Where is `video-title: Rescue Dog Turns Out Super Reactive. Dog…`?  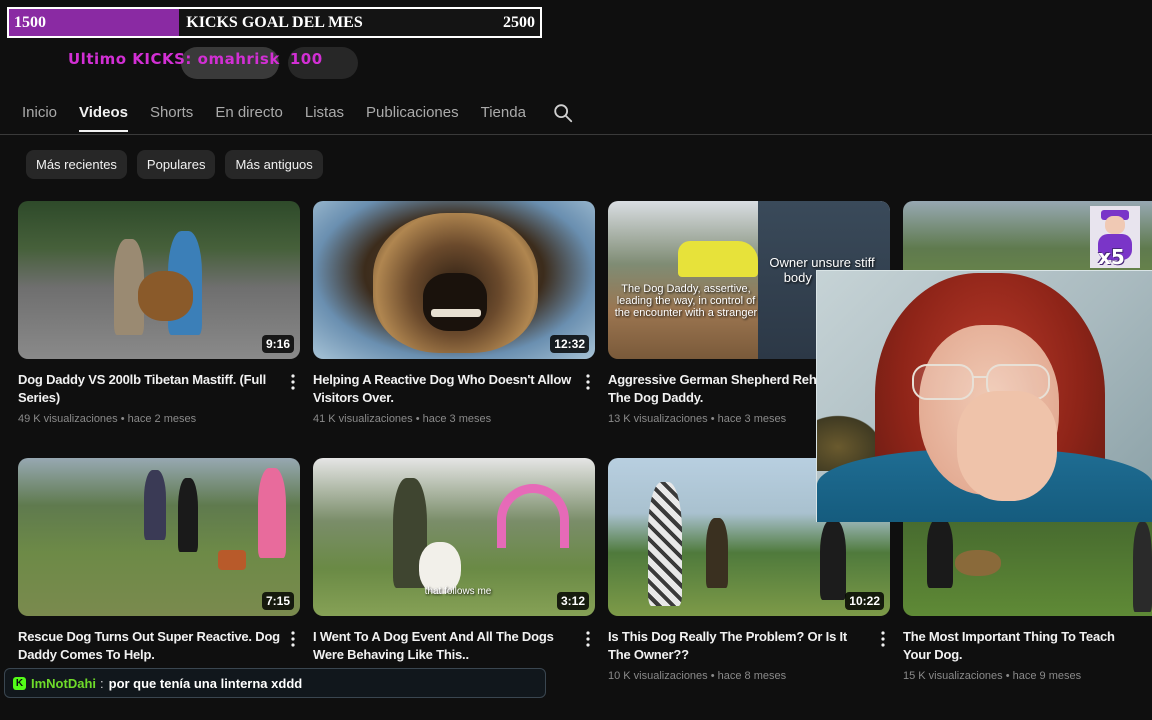 video-title: Rescue Dog Turns Out Super Reactive. Dog… is located at coordinates (149, 646).